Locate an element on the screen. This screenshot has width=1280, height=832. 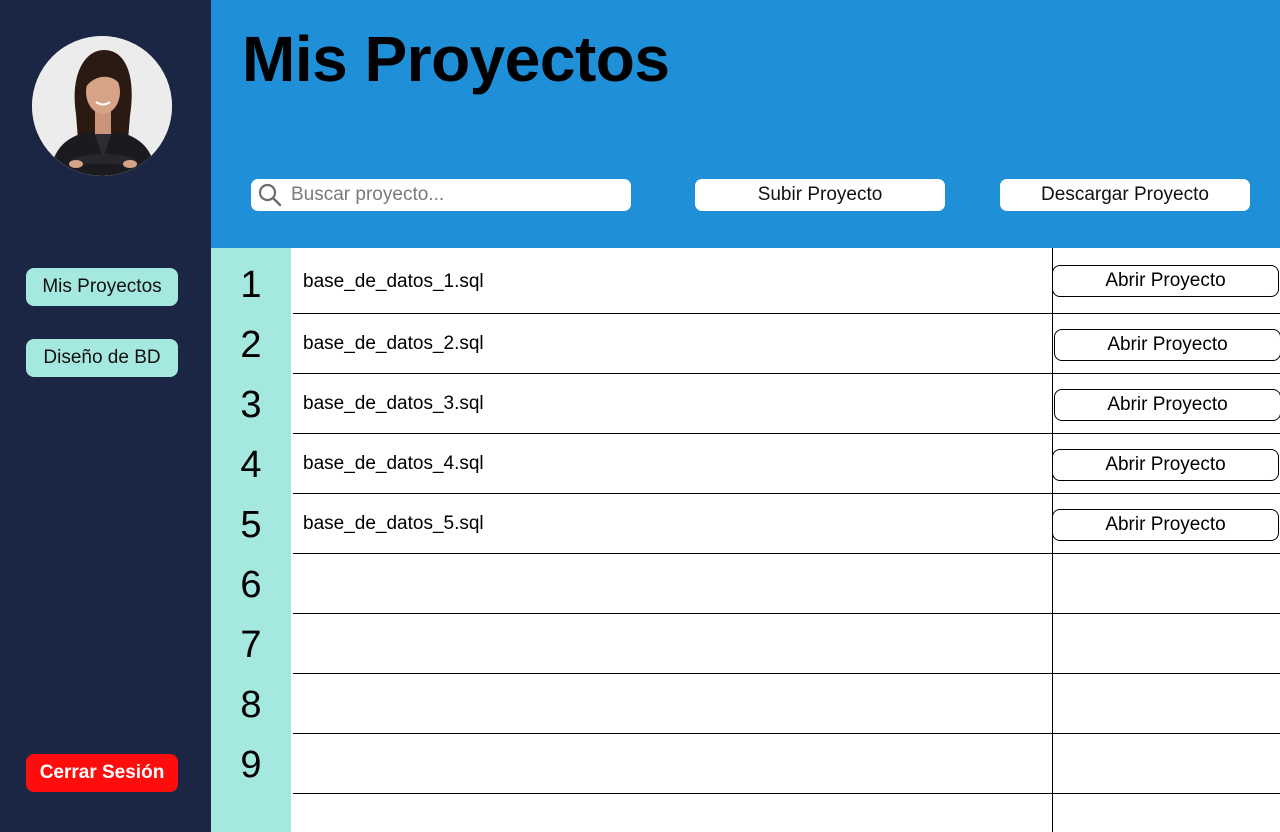
row-number-column: 1 2 3 4 5 6 7 8 9 is located at coordinates (251, 540).